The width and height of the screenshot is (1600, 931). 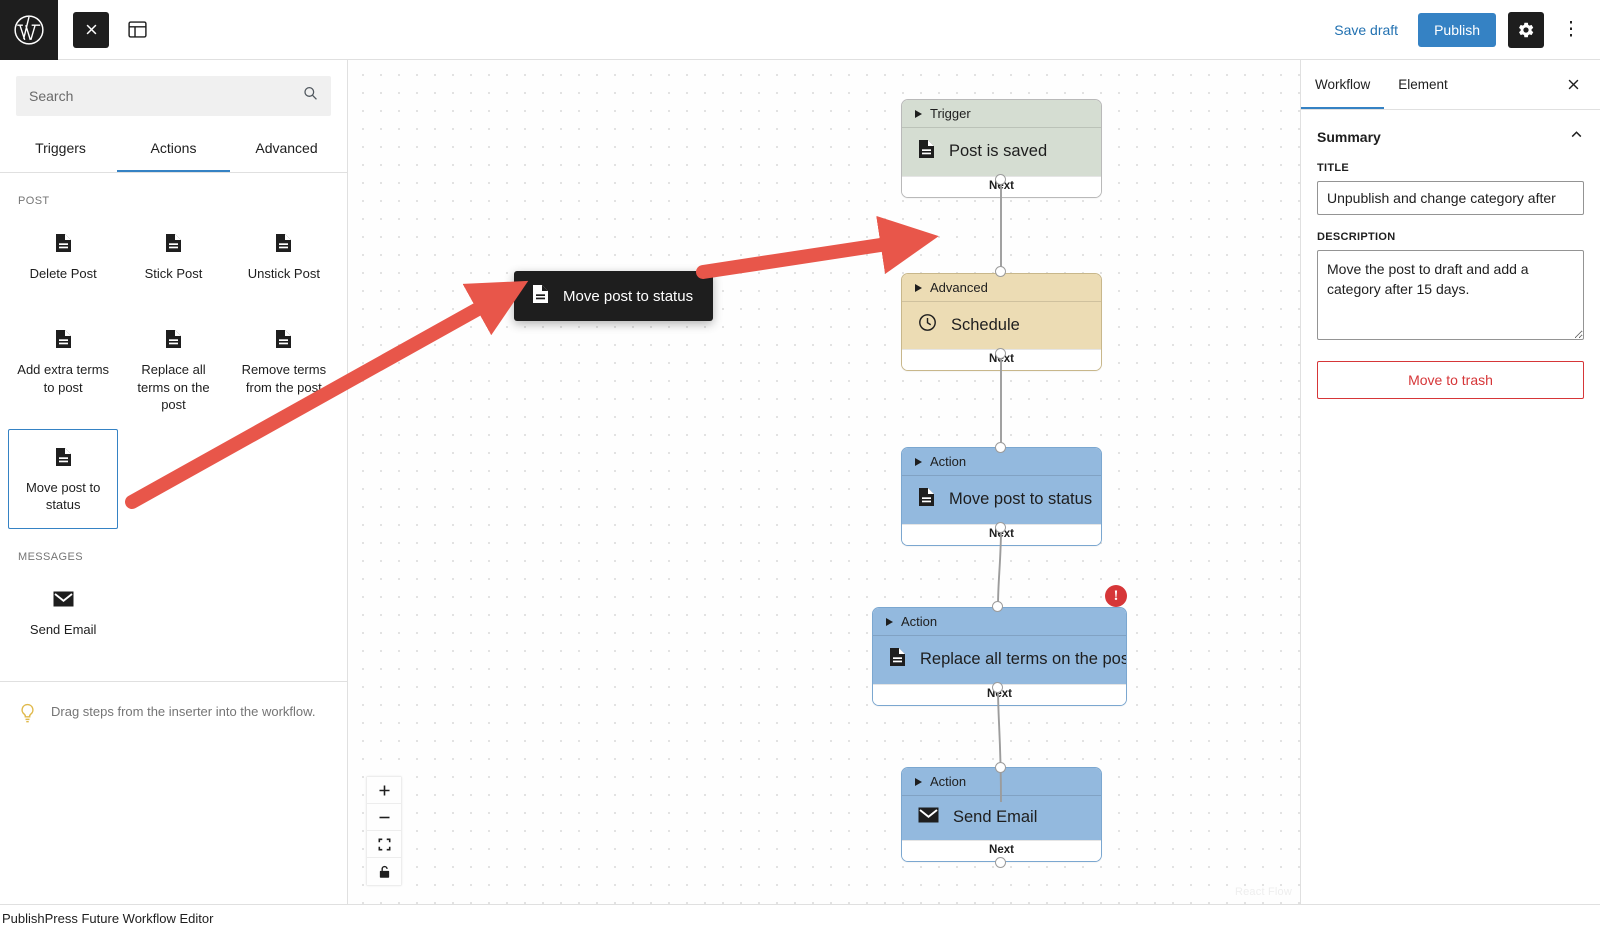 What do you see at coordinates (1349, 137) in the screenshot?
I see `summary-title: Summary` at bounding box center [1349, 137].